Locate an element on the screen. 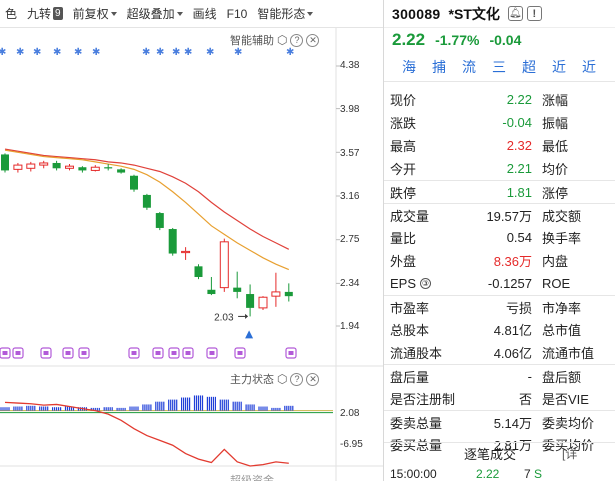 Image resolution: width=615 pixels, height=481 pixels. quote-row: 市盈率 亏损 市净率 is located at coordinates (499, 306).